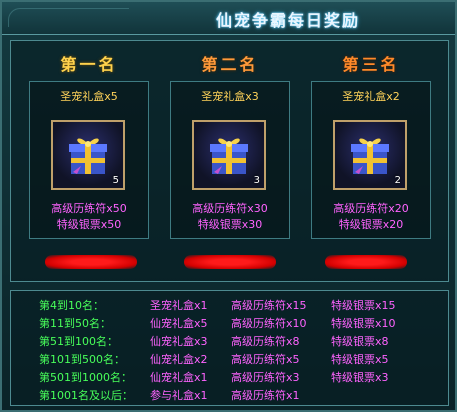 The height and width of the screenshot is (412, 457). What do you see at coordinates (360, 341) in the screenshot?
I see `tier-reward-2: 特级银票x8` at bounding box center [360, 341].